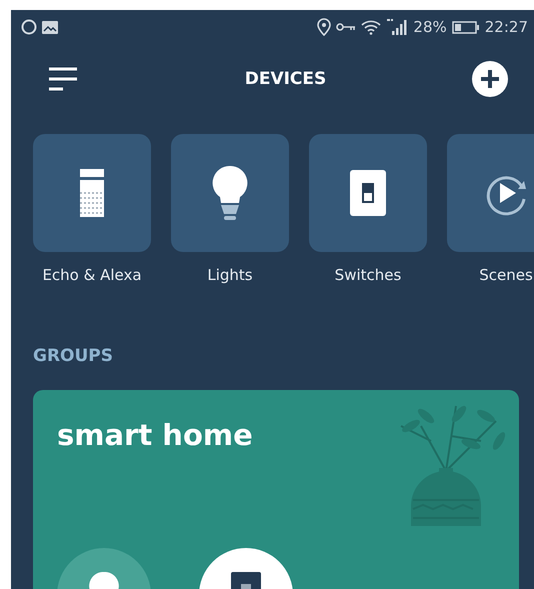 The width and height of the screenshot is (534, 589). What do you see at coordinates (368, 275) in the screenshot?
I see `category-label: Switches` at bounding box center [368, 275].